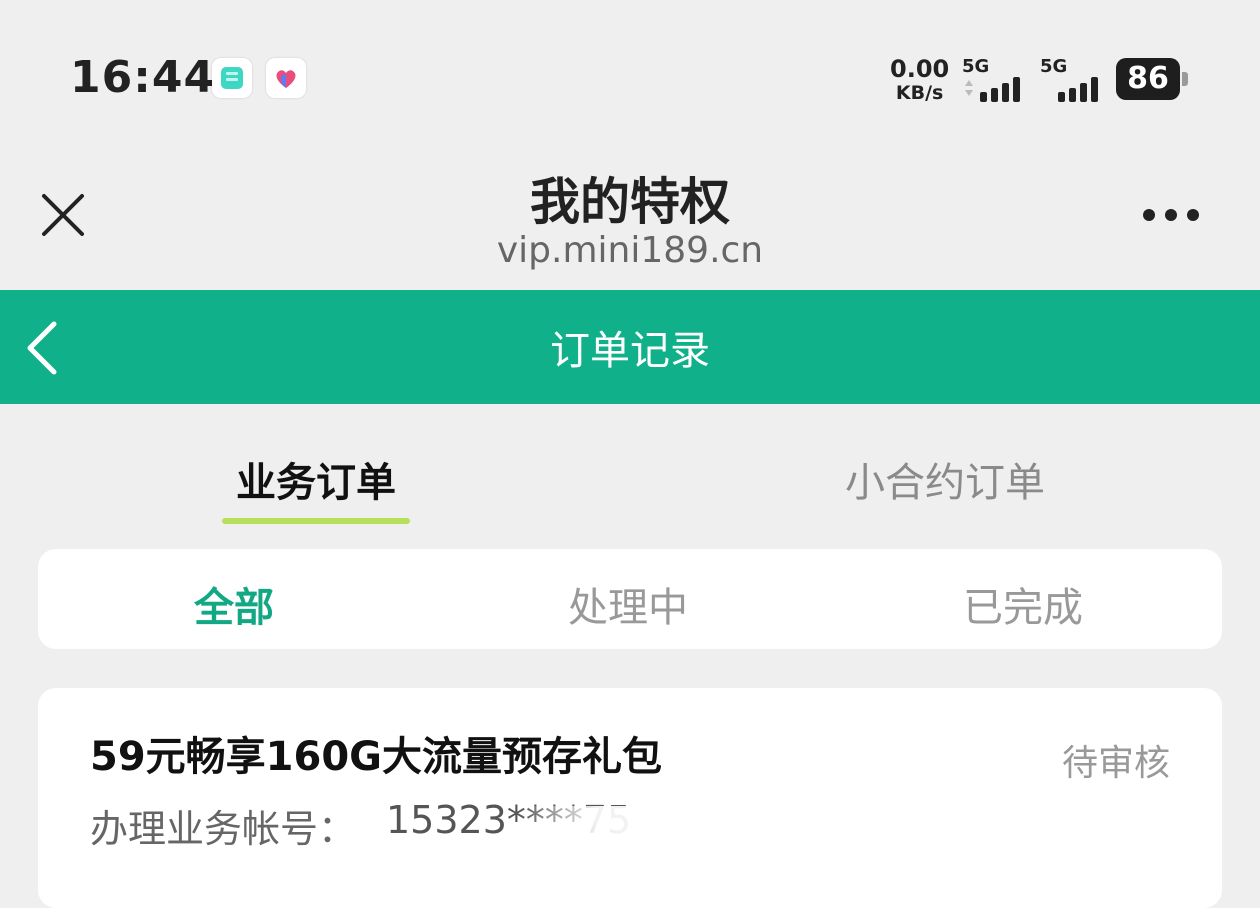 This screenshot has height=908, width=1260. What do you see at coordinates (286, 78) in the screenshot?
I see `health-app-icon` at bounding box center [286, 78].